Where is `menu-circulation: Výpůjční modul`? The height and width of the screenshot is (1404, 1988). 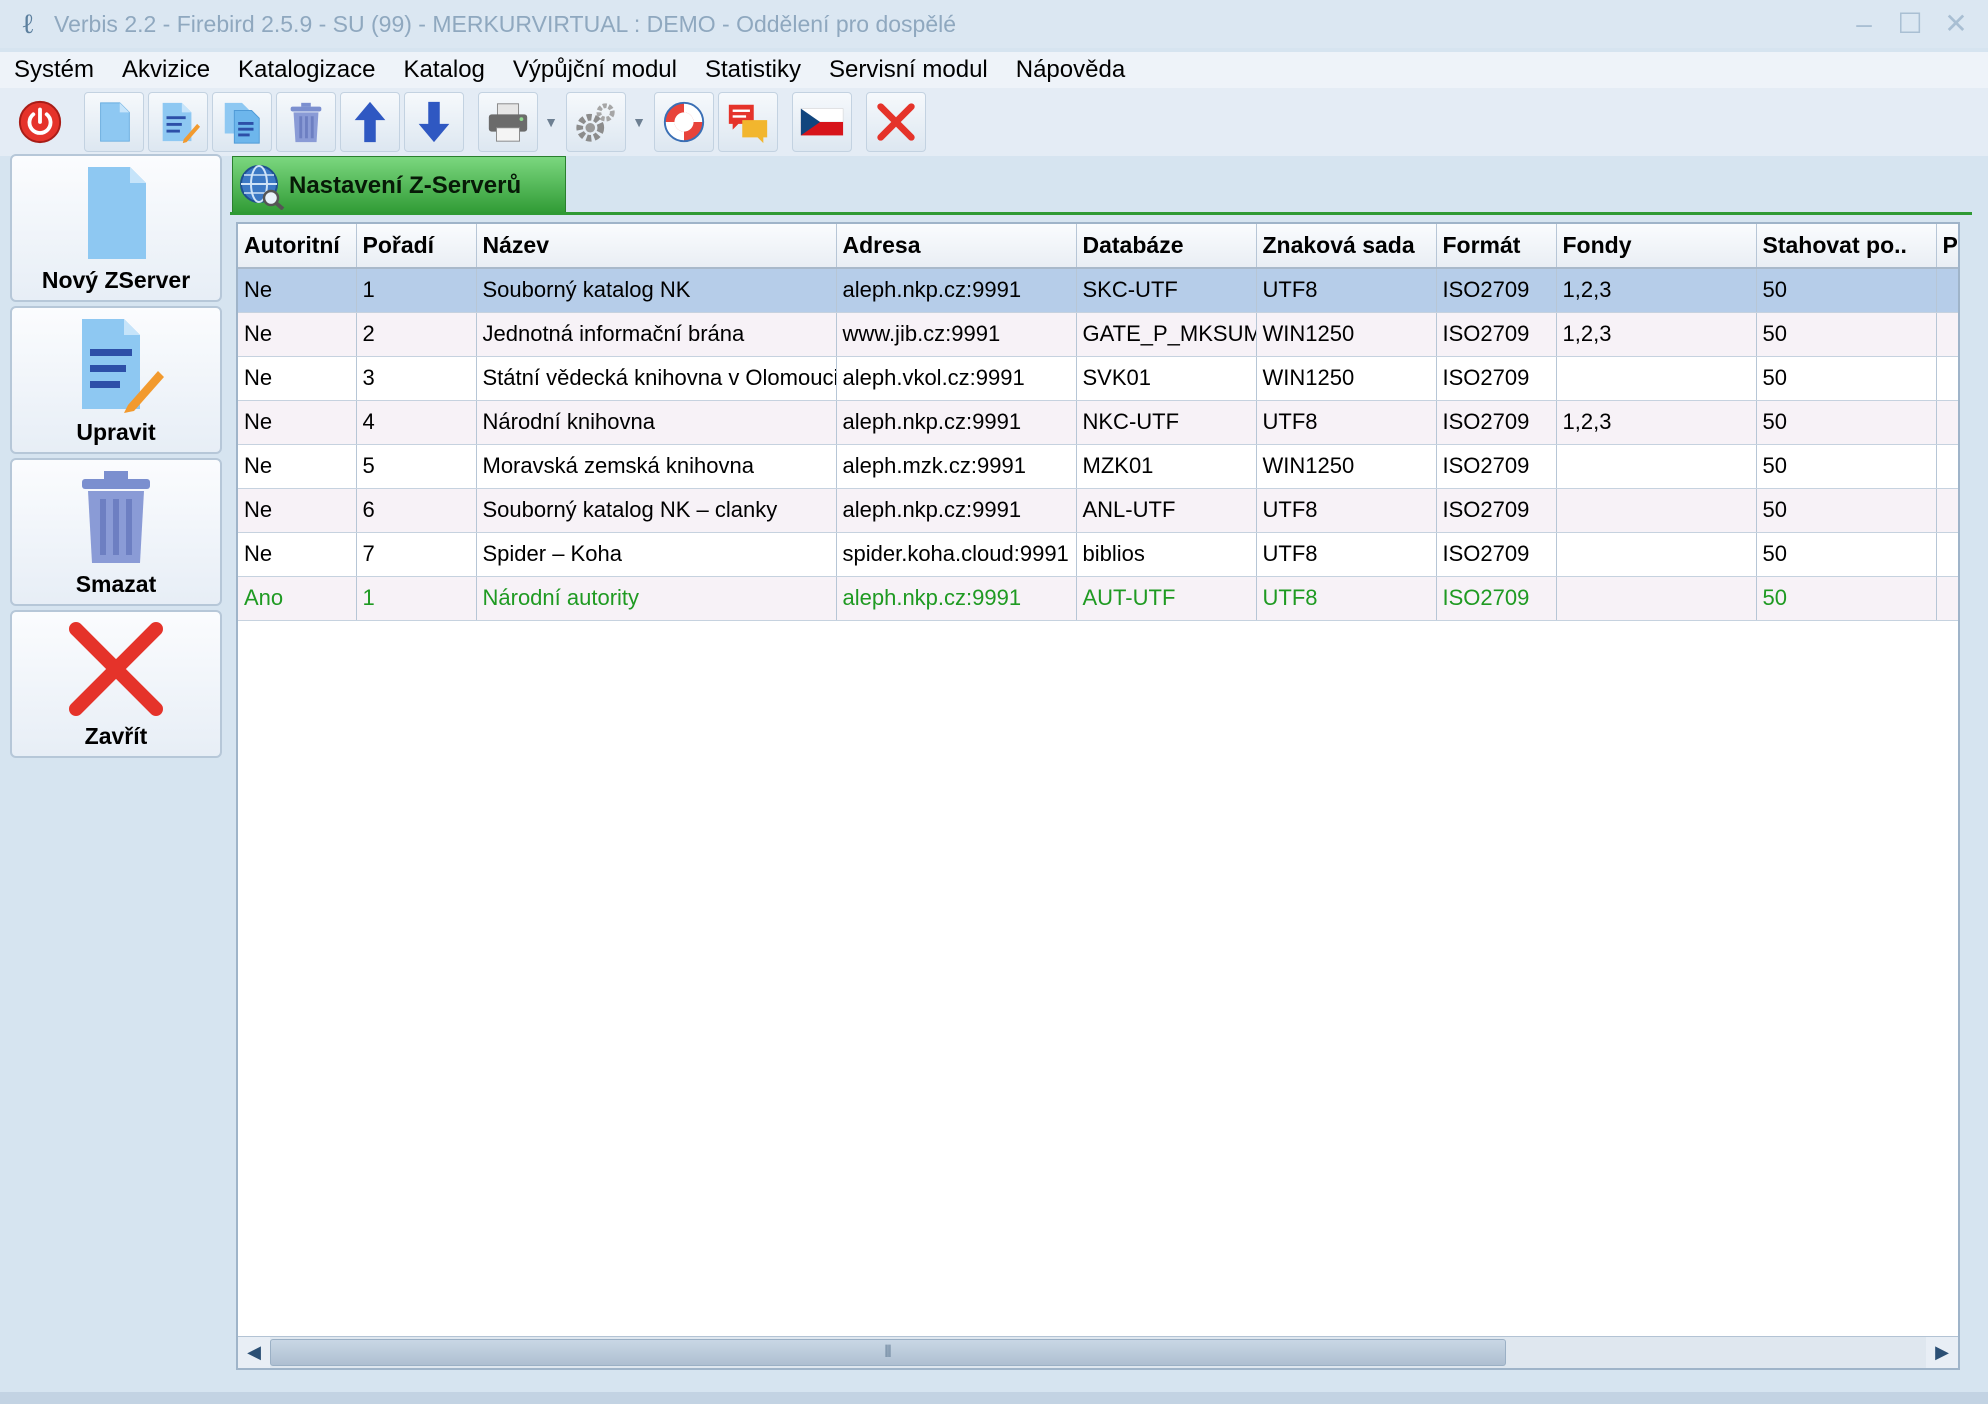
menu-circulation: Výpůjční modul is located at coordinates (595, 70).